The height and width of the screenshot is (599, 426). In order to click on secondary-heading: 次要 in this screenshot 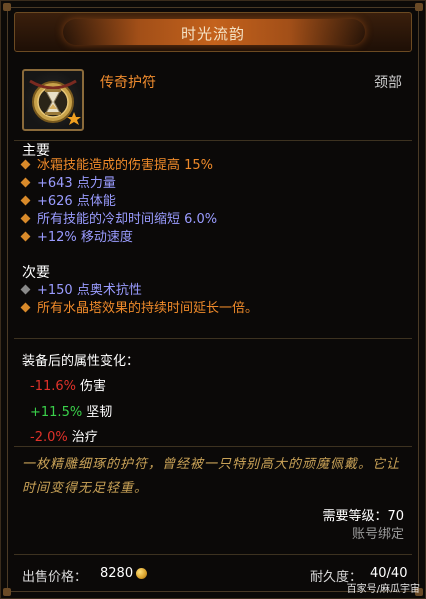, I will do `click(36, 273)`.